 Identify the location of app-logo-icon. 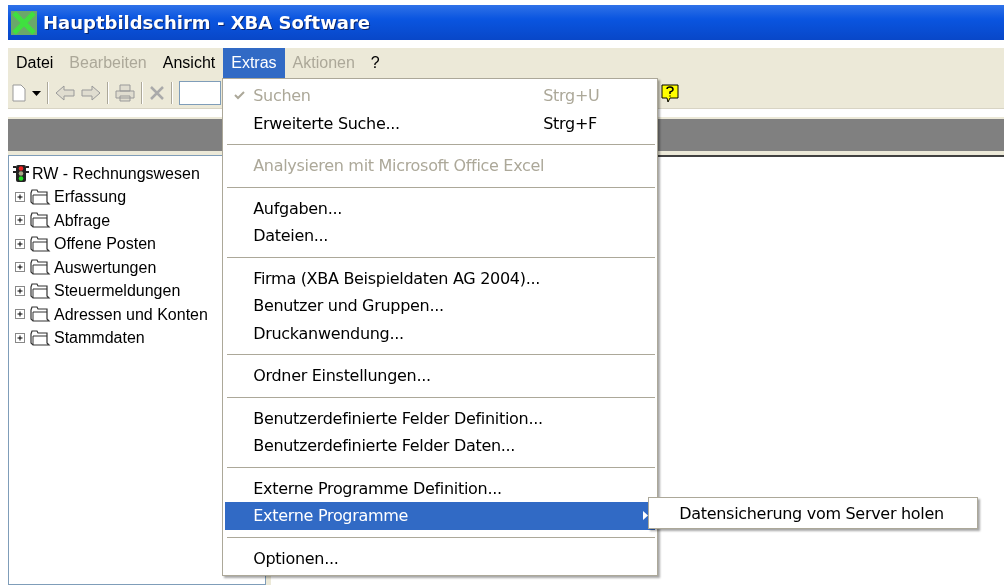
(24, 22).